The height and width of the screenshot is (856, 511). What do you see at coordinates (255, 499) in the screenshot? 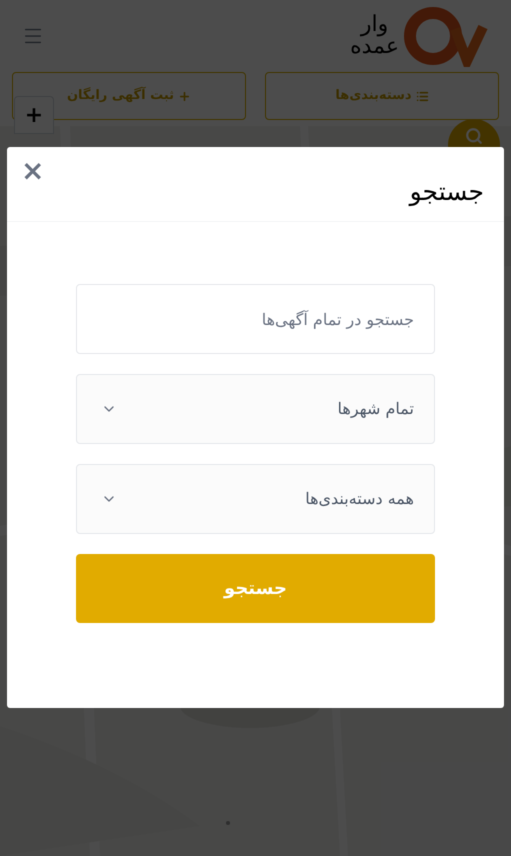
I see `select-field: همه دسته‌بندی‌ها` at bounding box center [255, 499].